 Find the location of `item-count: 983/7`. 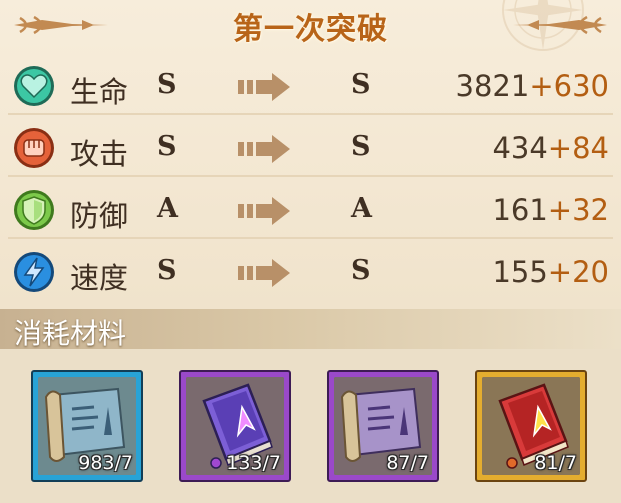

item-count: 983/7 is located at coordinates (105, 463).